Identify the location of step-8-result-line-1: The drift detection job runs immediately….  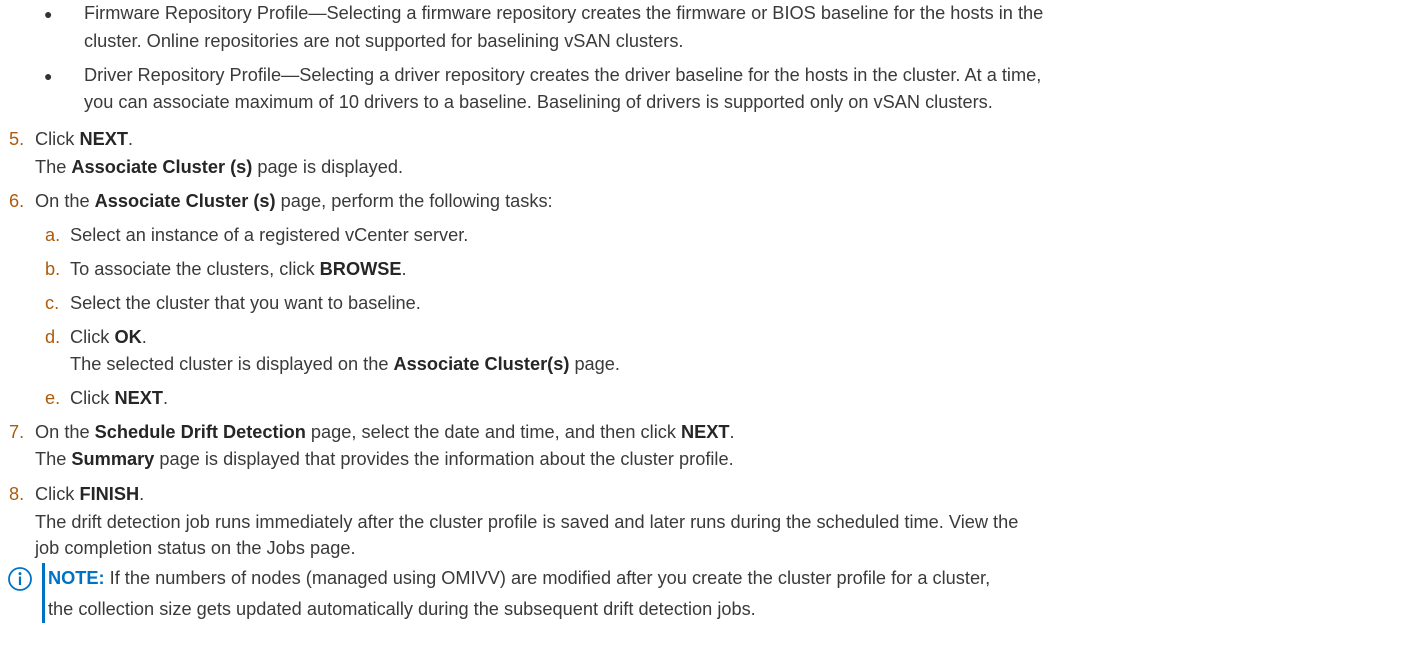
(527, 522).